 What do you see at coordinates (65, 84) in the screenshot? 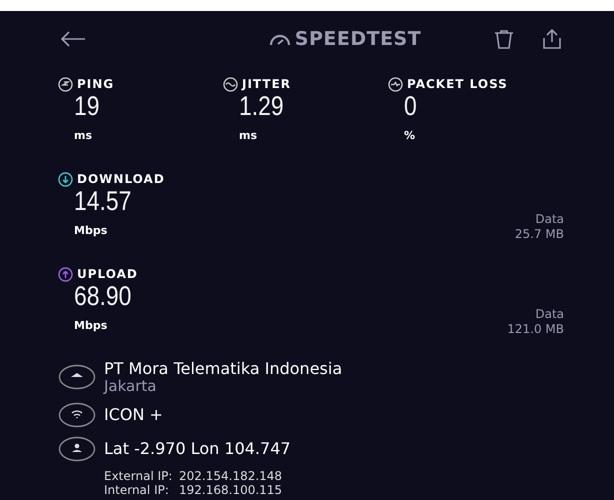
I see `ping-icon` at bounding box center [65, 84].